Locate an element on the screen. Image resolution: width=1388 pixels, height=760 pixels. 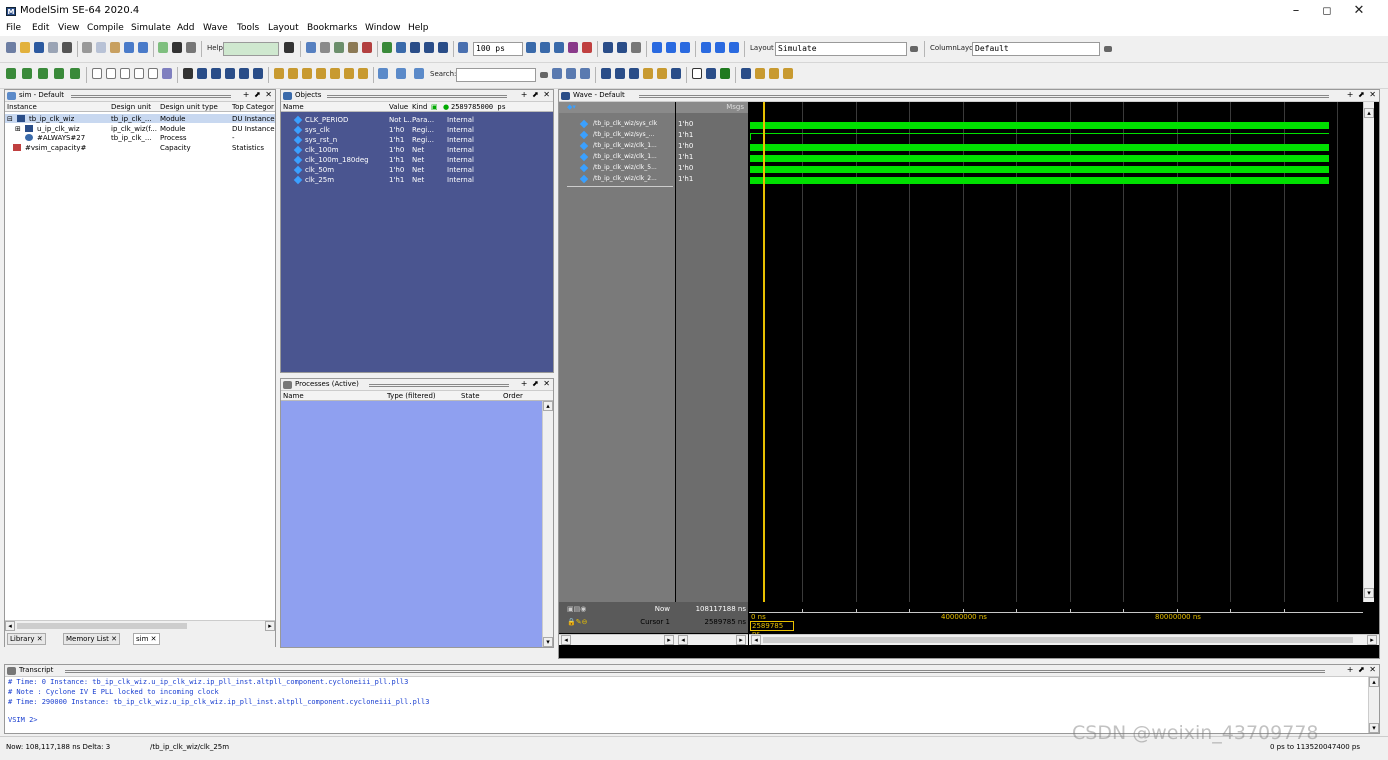
format-icon is located at coordinates (191, 47).